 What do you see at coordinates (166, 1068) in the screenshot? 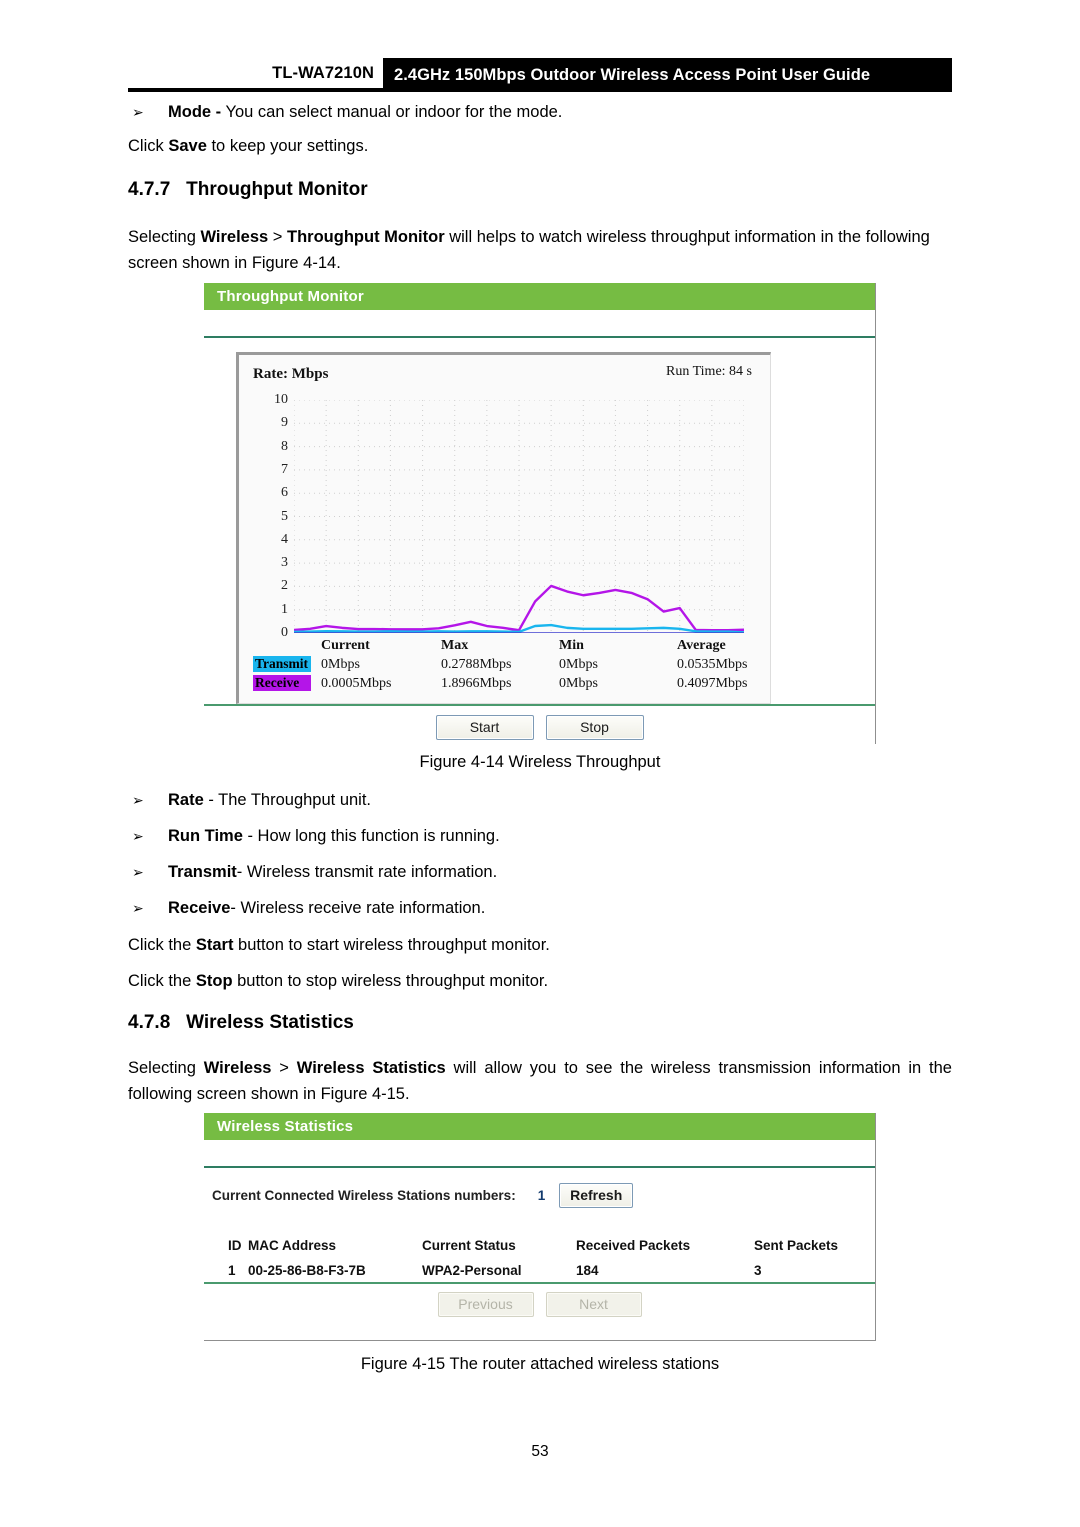
I see `para-478-pre: Selecting` at bounding box center [166, 1068].